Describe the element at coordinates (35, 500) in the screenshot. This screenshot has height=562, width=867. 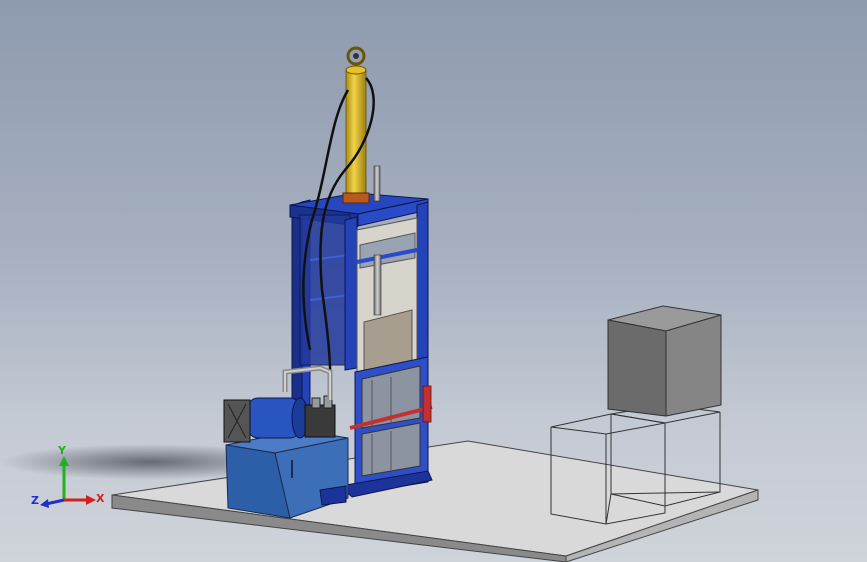
I see `triad-z-label: Z` at that location.